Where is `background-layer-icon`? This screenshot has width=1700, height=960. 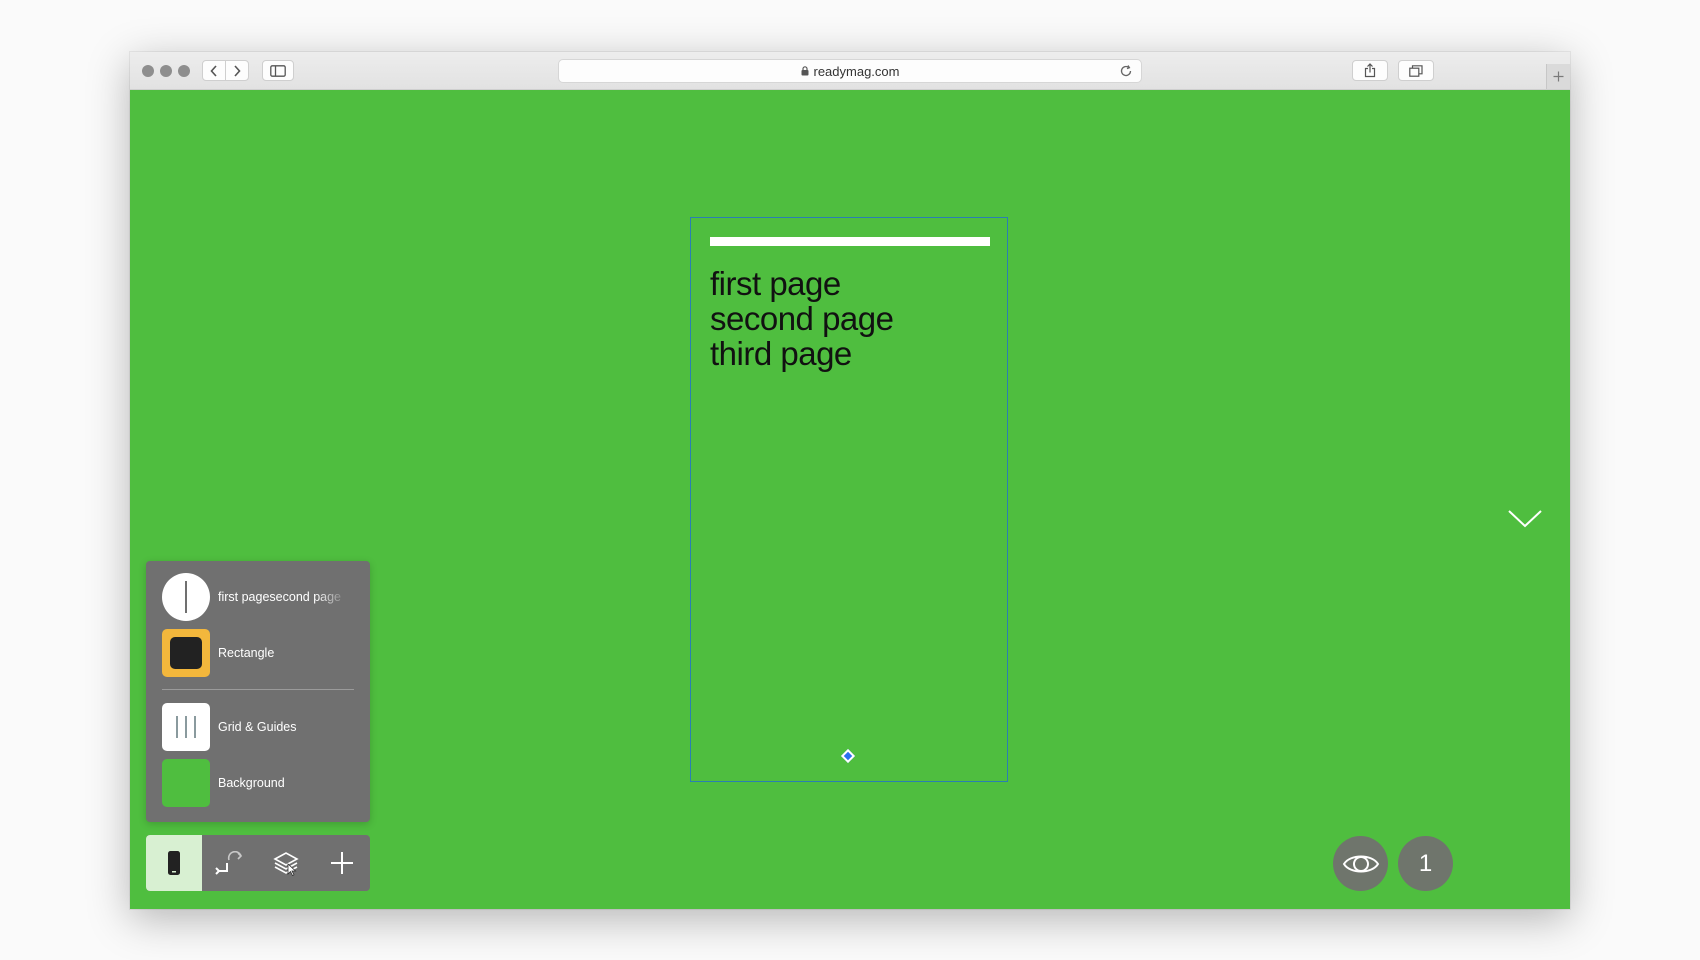
background-layer-icon is located at coordinates (186, 783).